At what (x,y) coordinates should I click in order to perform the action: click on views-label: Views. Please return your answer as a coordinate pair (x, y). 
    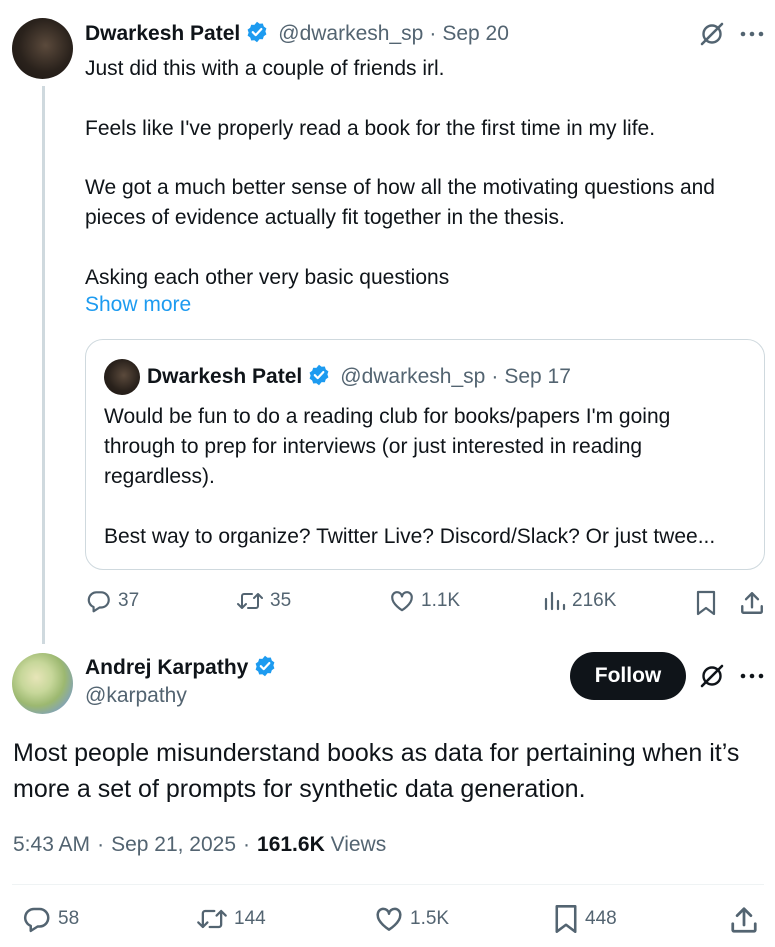
    Looking at the image, I should click on (358, 844).